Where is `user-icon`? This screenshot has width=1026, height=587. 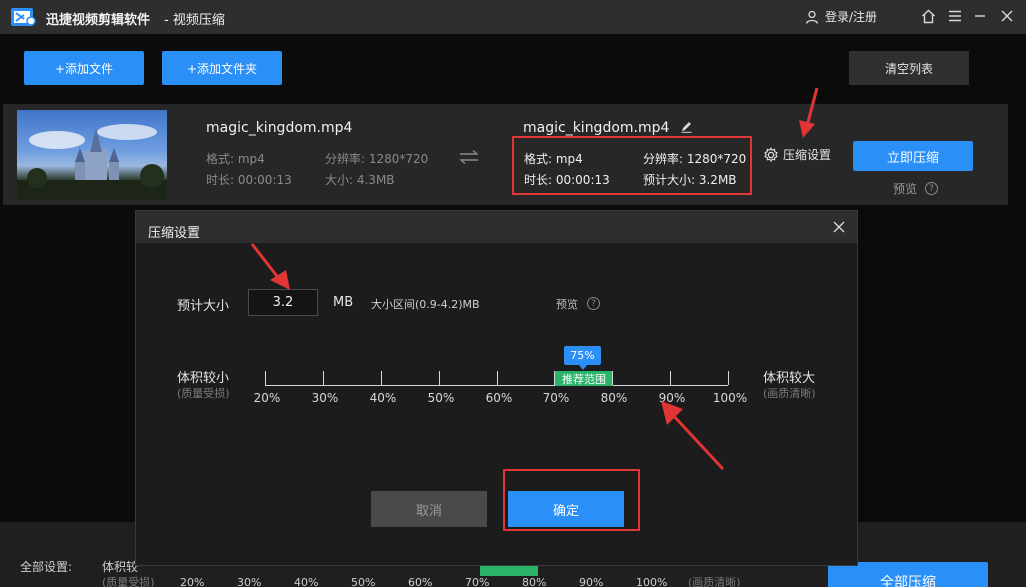 user-icon is located at coordinates (812, 17).